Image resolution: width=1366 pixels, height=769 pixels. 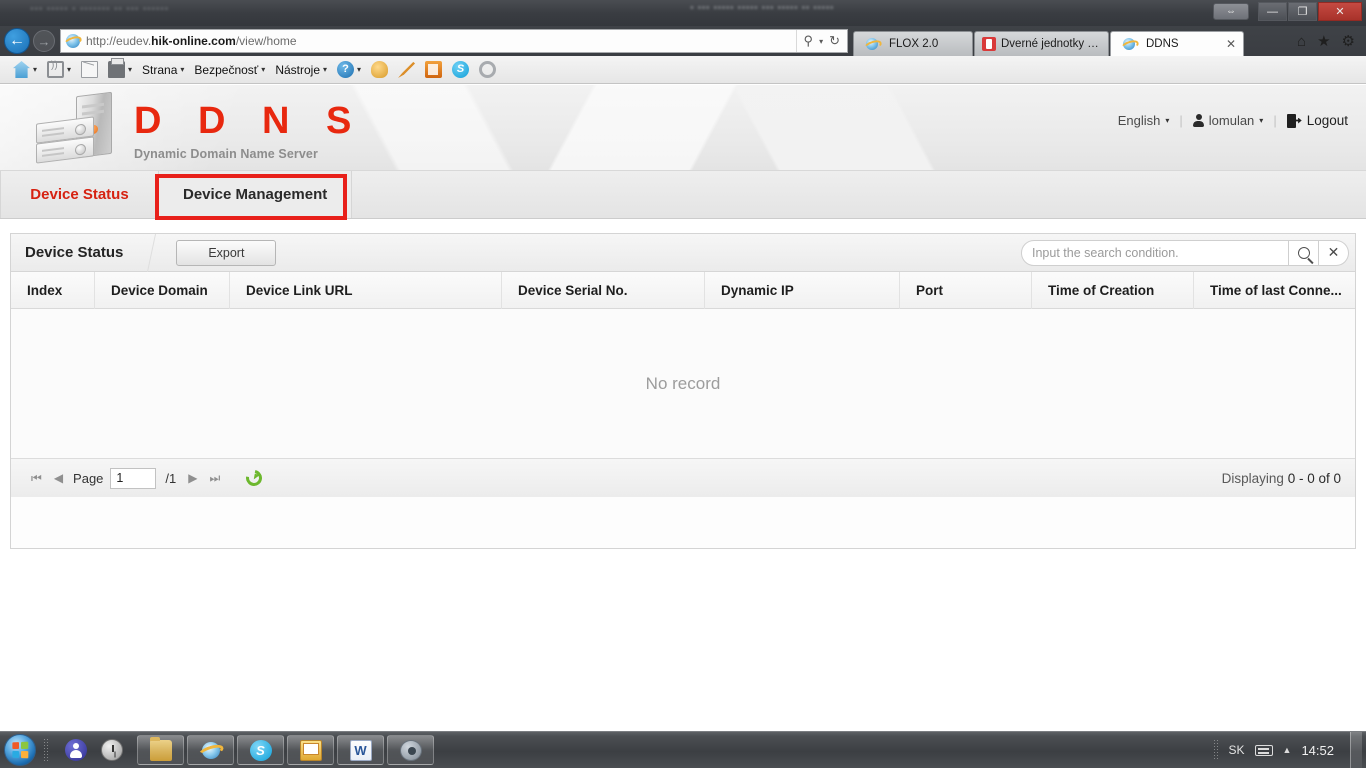 I want to click on refresh-icon, so click(x=254, y=478).